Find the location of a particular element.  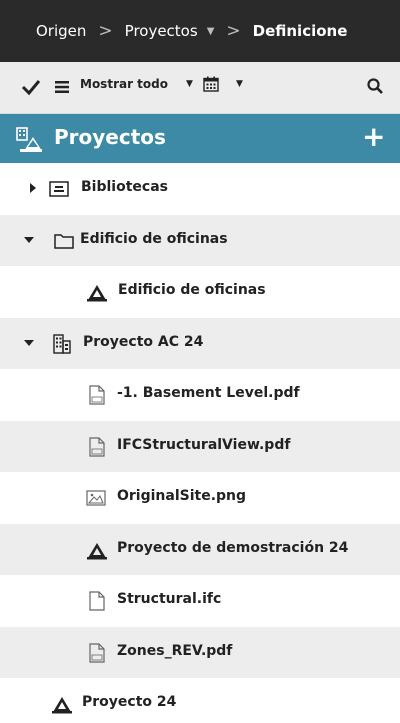

tree-item-edificio-model: Edificio de oficinas is located at coordinates (200, 292).